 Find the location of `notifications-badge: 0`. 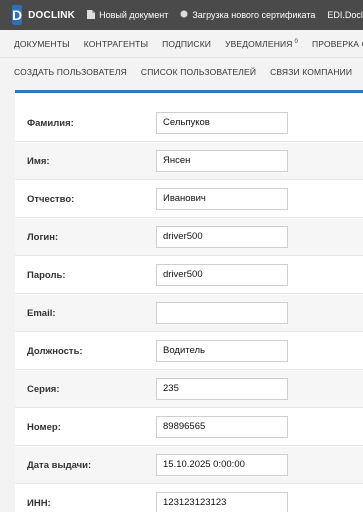

notifications-badge: 0 is located at coordinates (296, 41).